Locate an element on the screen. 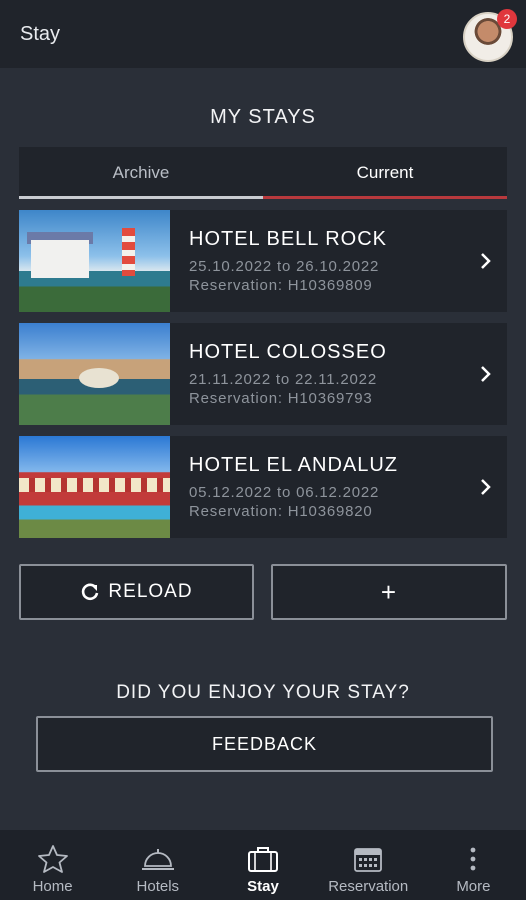  service-bell-icon is located at coordinates (158, 859).